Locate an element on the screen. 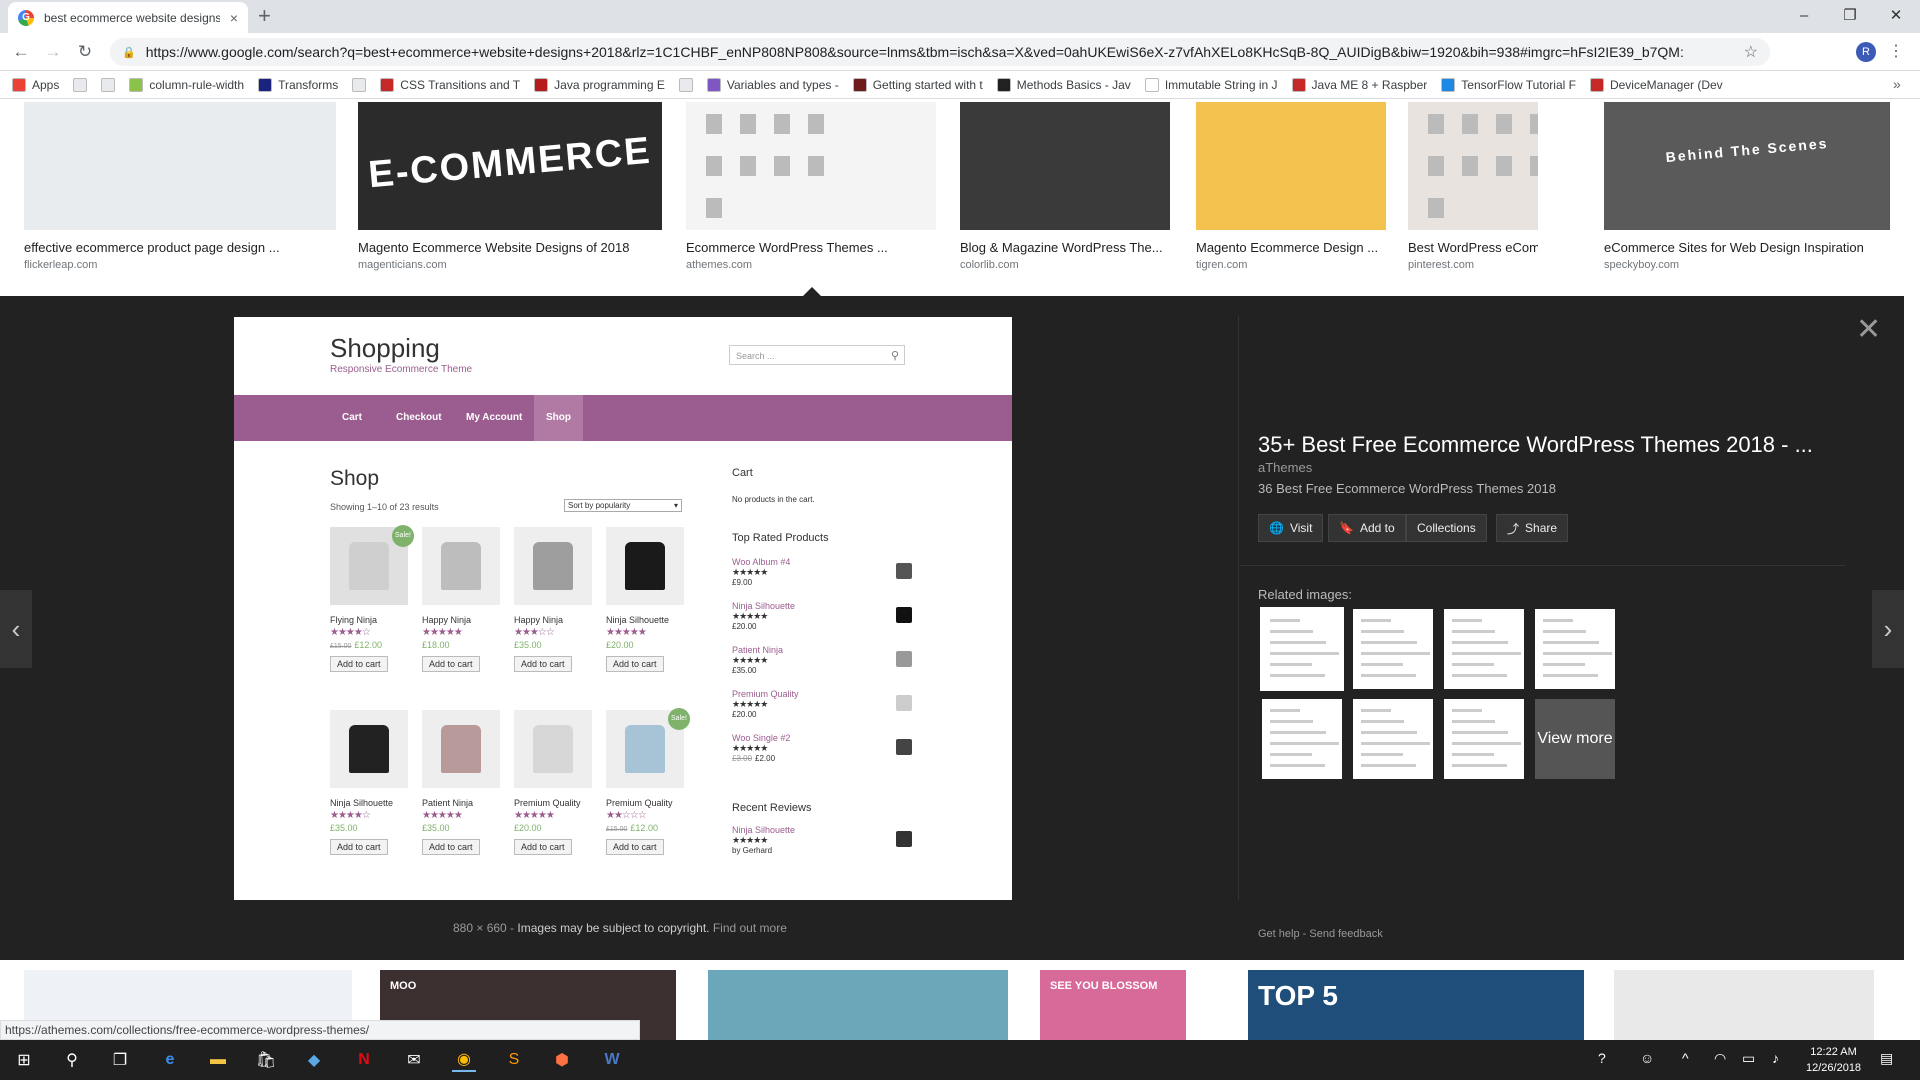 The image size is (1920, 1080). store-icon: 🛍 is located at coordinates (266, 1060).